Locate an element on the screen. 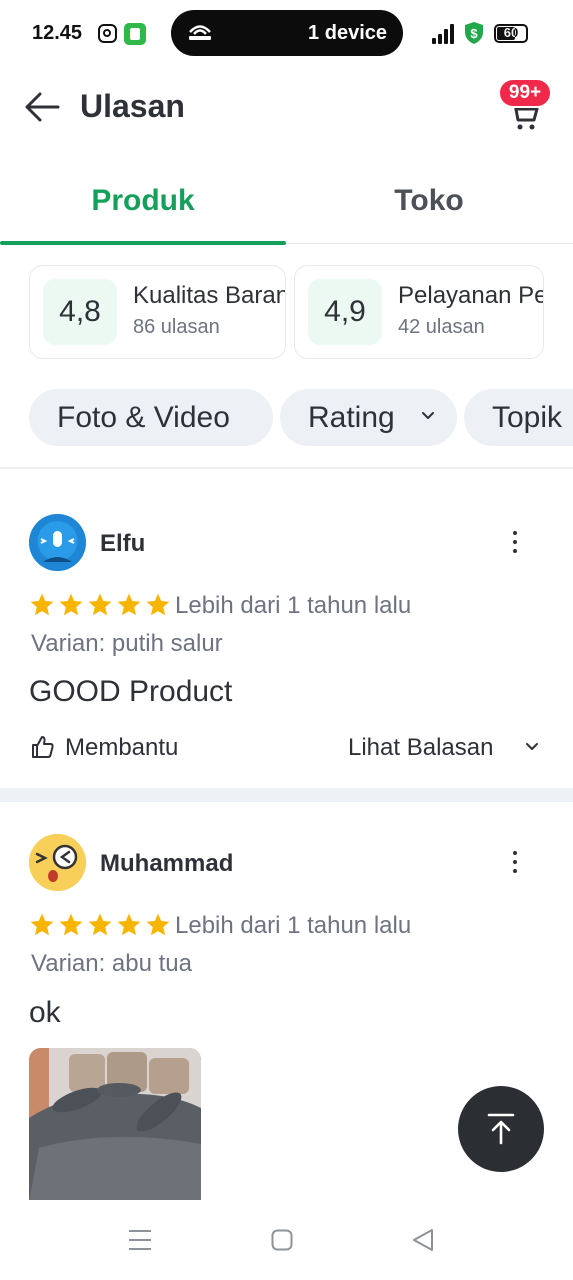  back-triangle-icon is located at coordinates (423, 1240).